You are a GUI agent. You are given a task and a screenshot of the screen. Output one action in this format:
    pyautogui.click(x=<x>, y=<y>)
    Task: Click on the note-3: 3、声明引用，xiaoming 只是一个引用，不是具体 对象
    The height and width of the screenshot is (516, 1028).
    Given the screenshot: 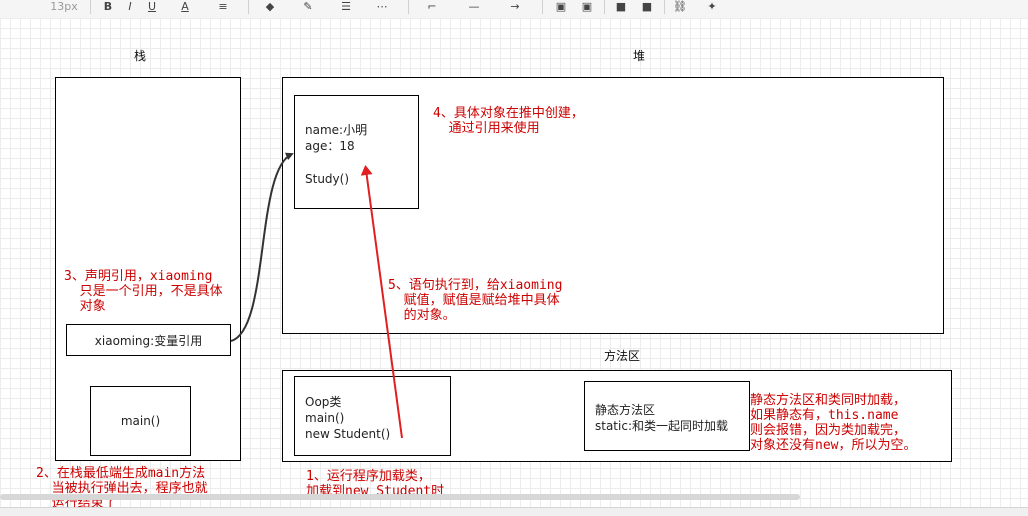 What is the action you would take?
    pyautogui.click(x=143, y=291)
    